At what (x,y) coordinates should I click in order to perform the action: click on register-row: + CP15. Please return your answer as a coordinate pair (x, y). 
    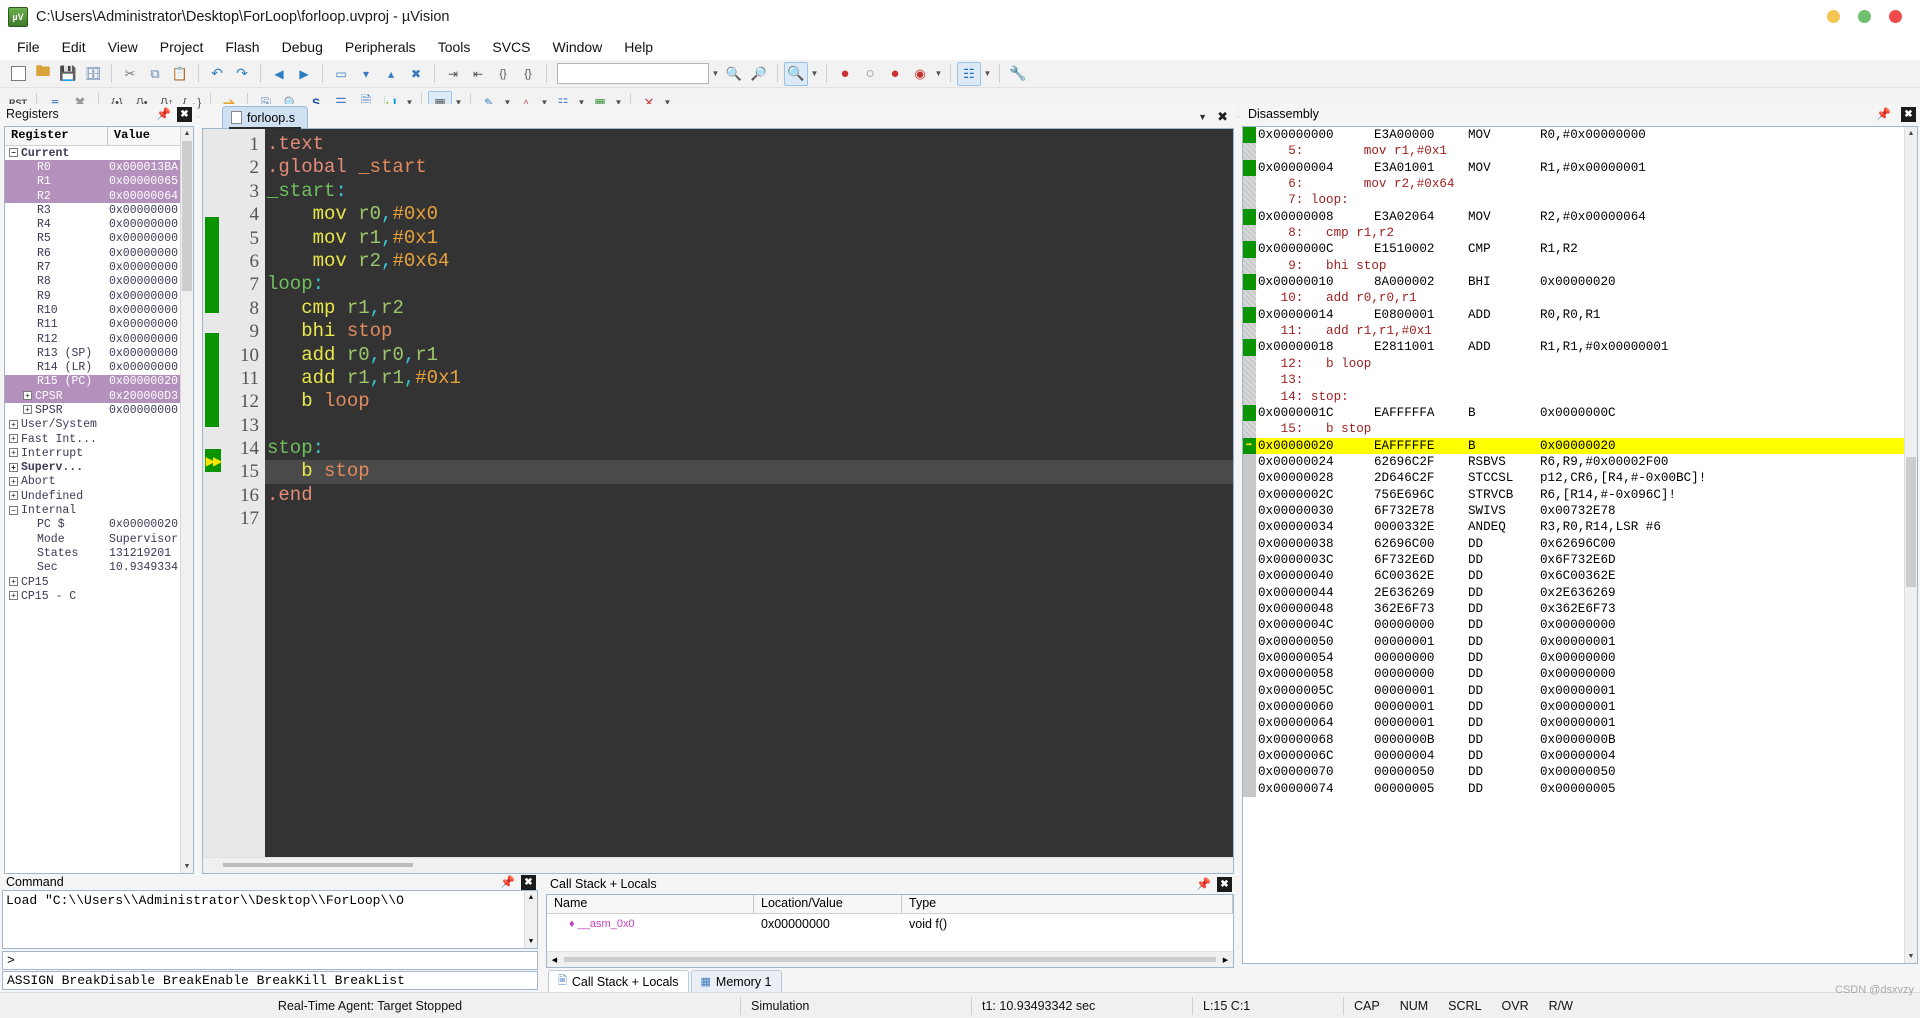
    Looking at the image, I should click on (99, 582).